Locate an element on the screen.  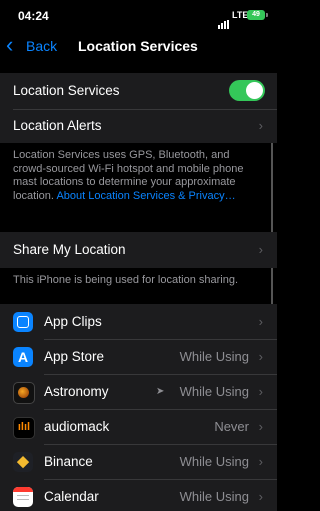
toggle-knob is located at coordinates (254, 90).